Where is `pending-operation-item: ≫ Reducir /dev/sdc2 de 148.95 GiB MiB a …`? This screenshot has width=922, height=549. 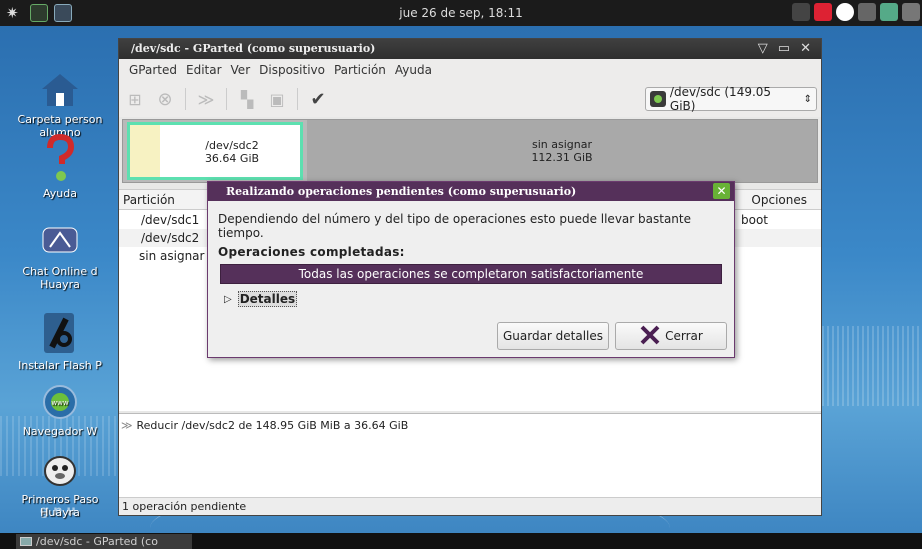
pending-operation-item: ≫ Reducir /dev/sdc2 de 148.95 GiB MiB a … is located at coordinates (264, 425).